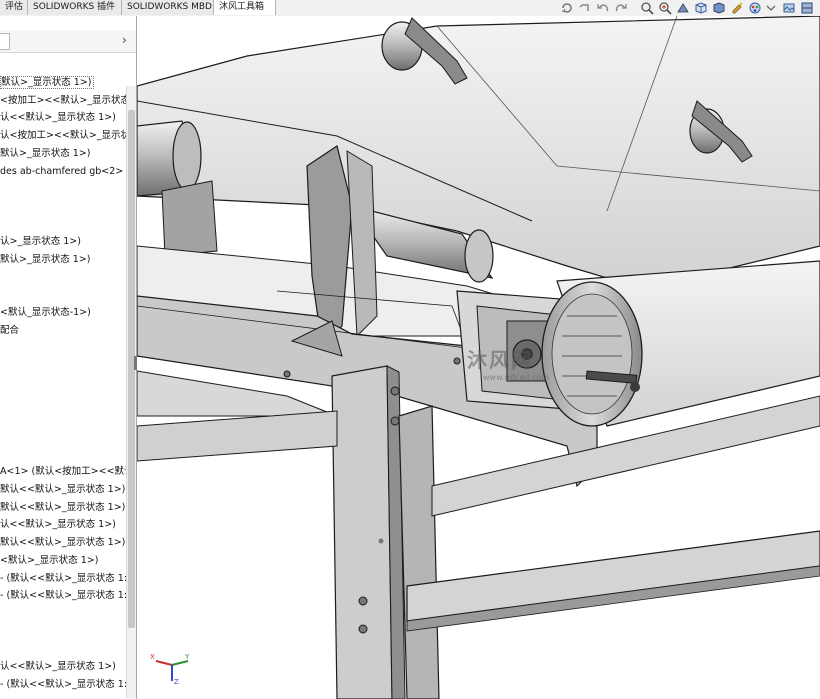 Image resolution: width=820 pixels, height=699 pixels. Describe the element at coordinates (75, 7) in the screenshot. I see `tab-solidworks-addins: SOLIDWORKS 插件` at that location.